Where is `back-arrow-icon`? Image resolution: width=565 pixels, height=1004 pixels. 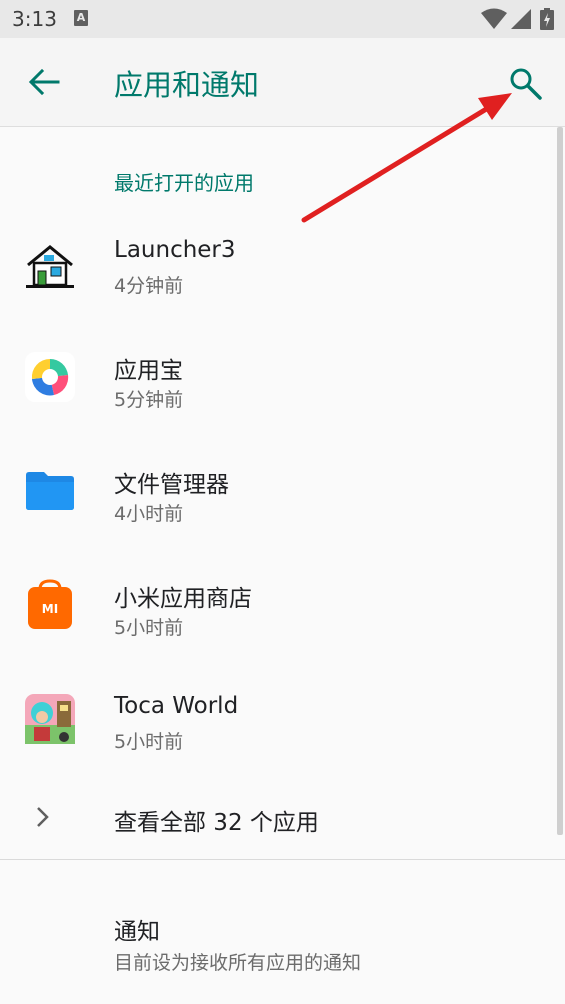
back-arrow-icon is located at coordinates (44, 82).